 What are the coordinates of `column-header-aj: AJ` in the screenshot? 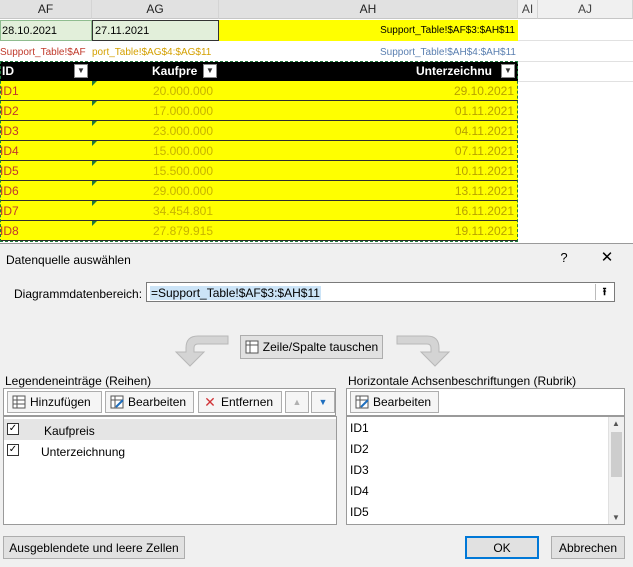 It's located at (585, 9).